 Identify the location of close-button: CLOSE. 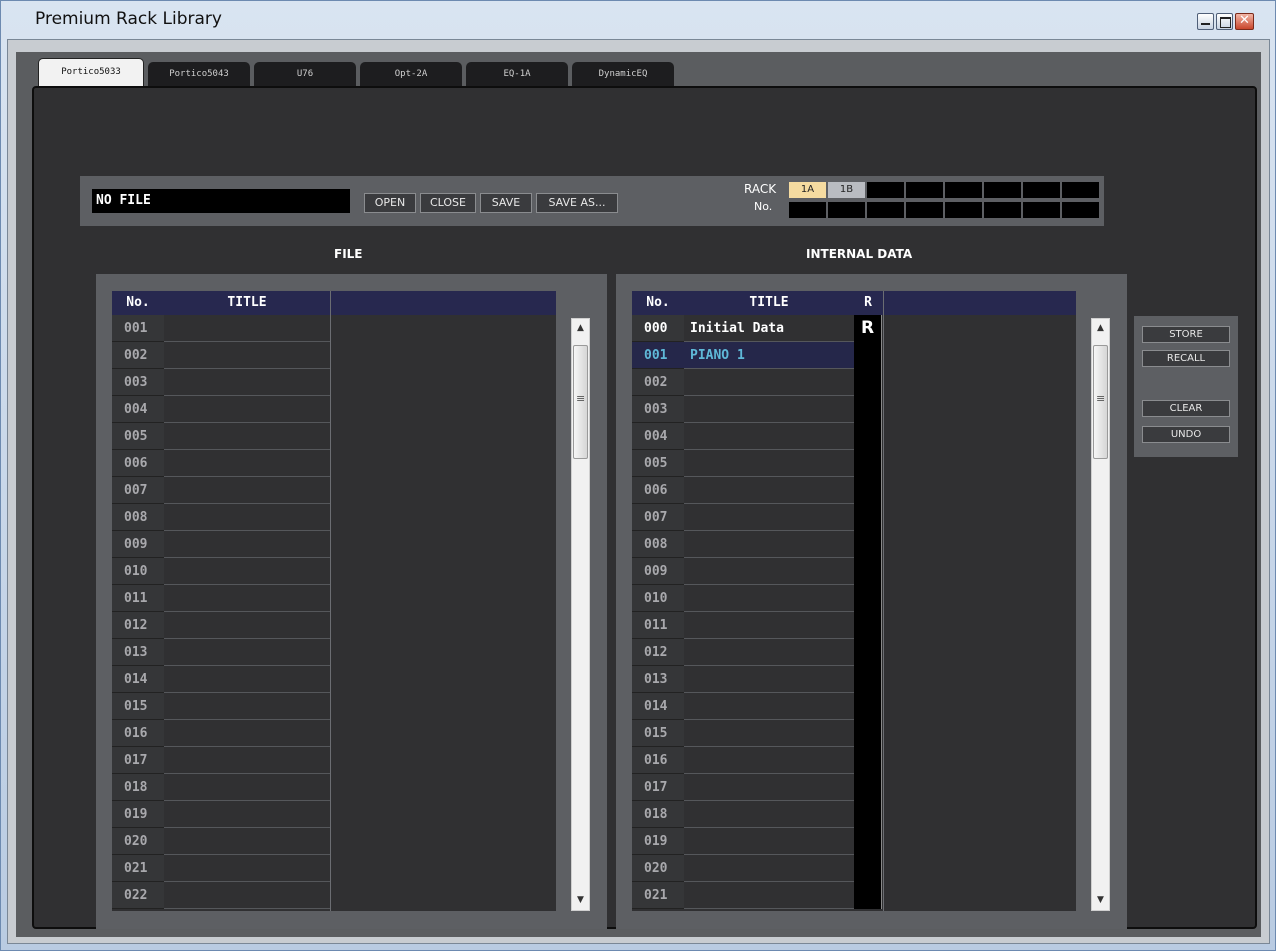
(448, 203).